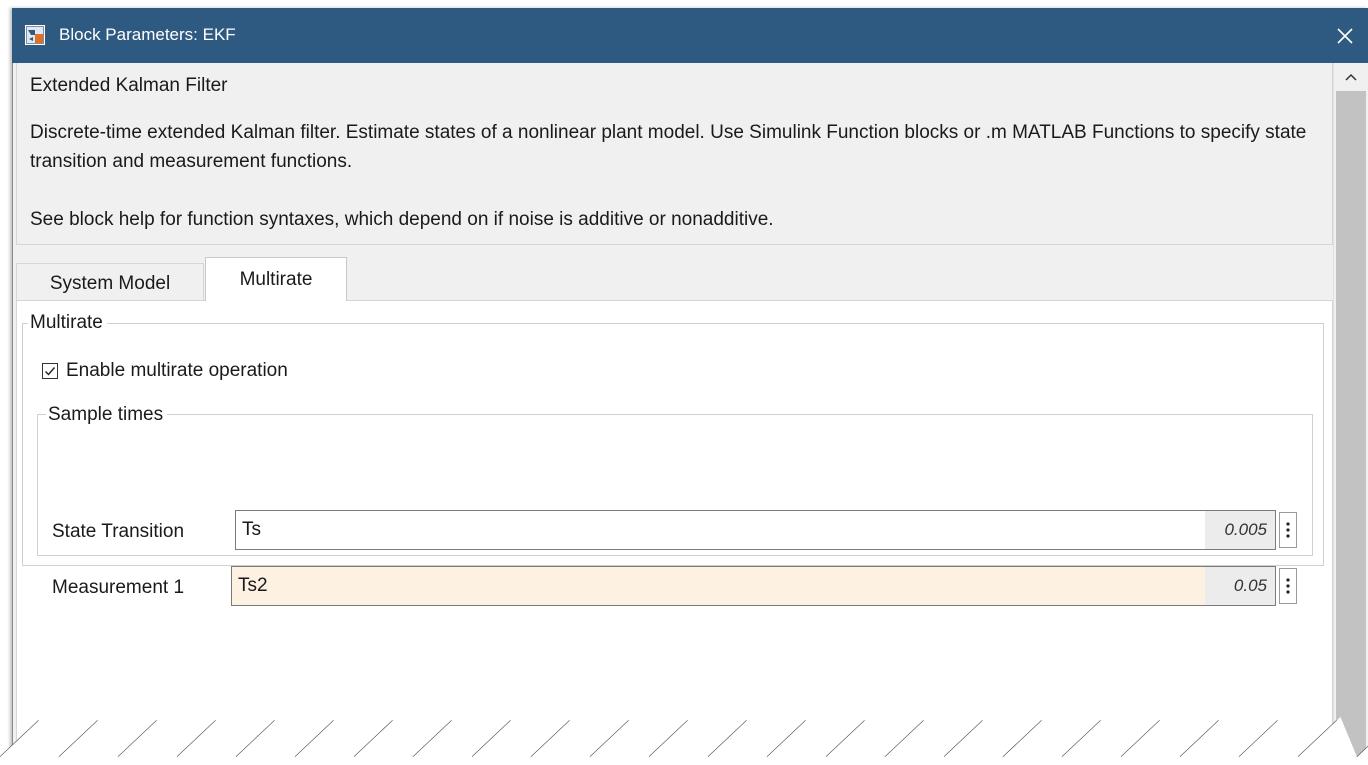  What do you see at coordinates (673, 279) in the screenshot?
I see `tab-strip: System Model Multirate` at bounding box center [673, 279].